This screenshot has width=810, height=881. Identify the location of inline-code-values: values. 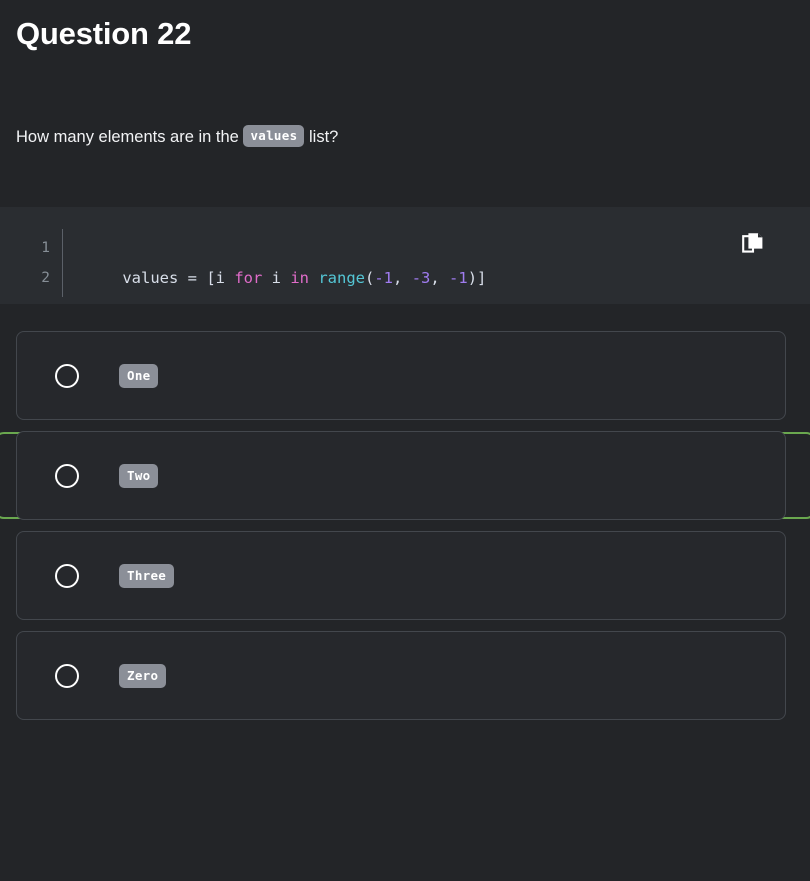
(274, 136).